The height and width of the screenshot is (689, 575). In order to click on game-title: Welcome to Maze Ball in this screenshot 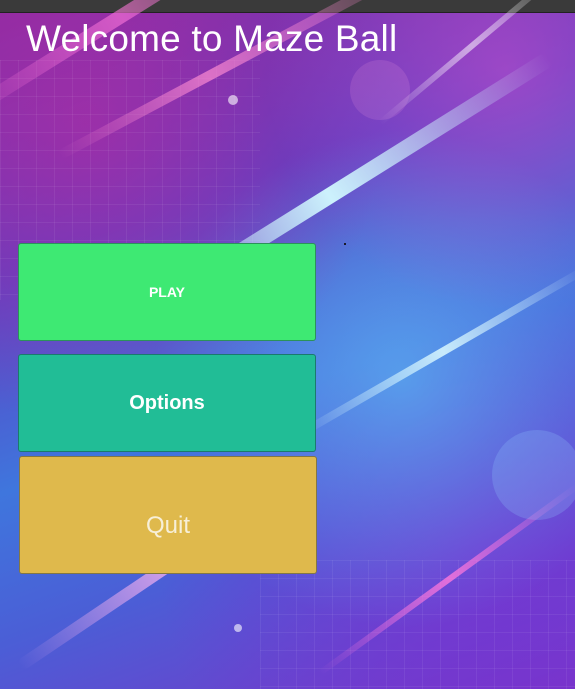, I will do `click(212, 38)`.